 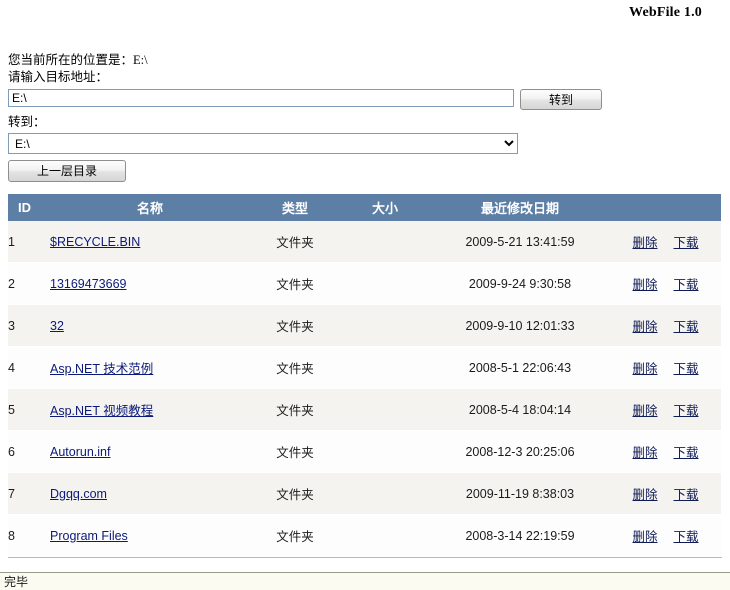 I want to click on file-name-link: Dgqq.com, so click(x=78, y=494).